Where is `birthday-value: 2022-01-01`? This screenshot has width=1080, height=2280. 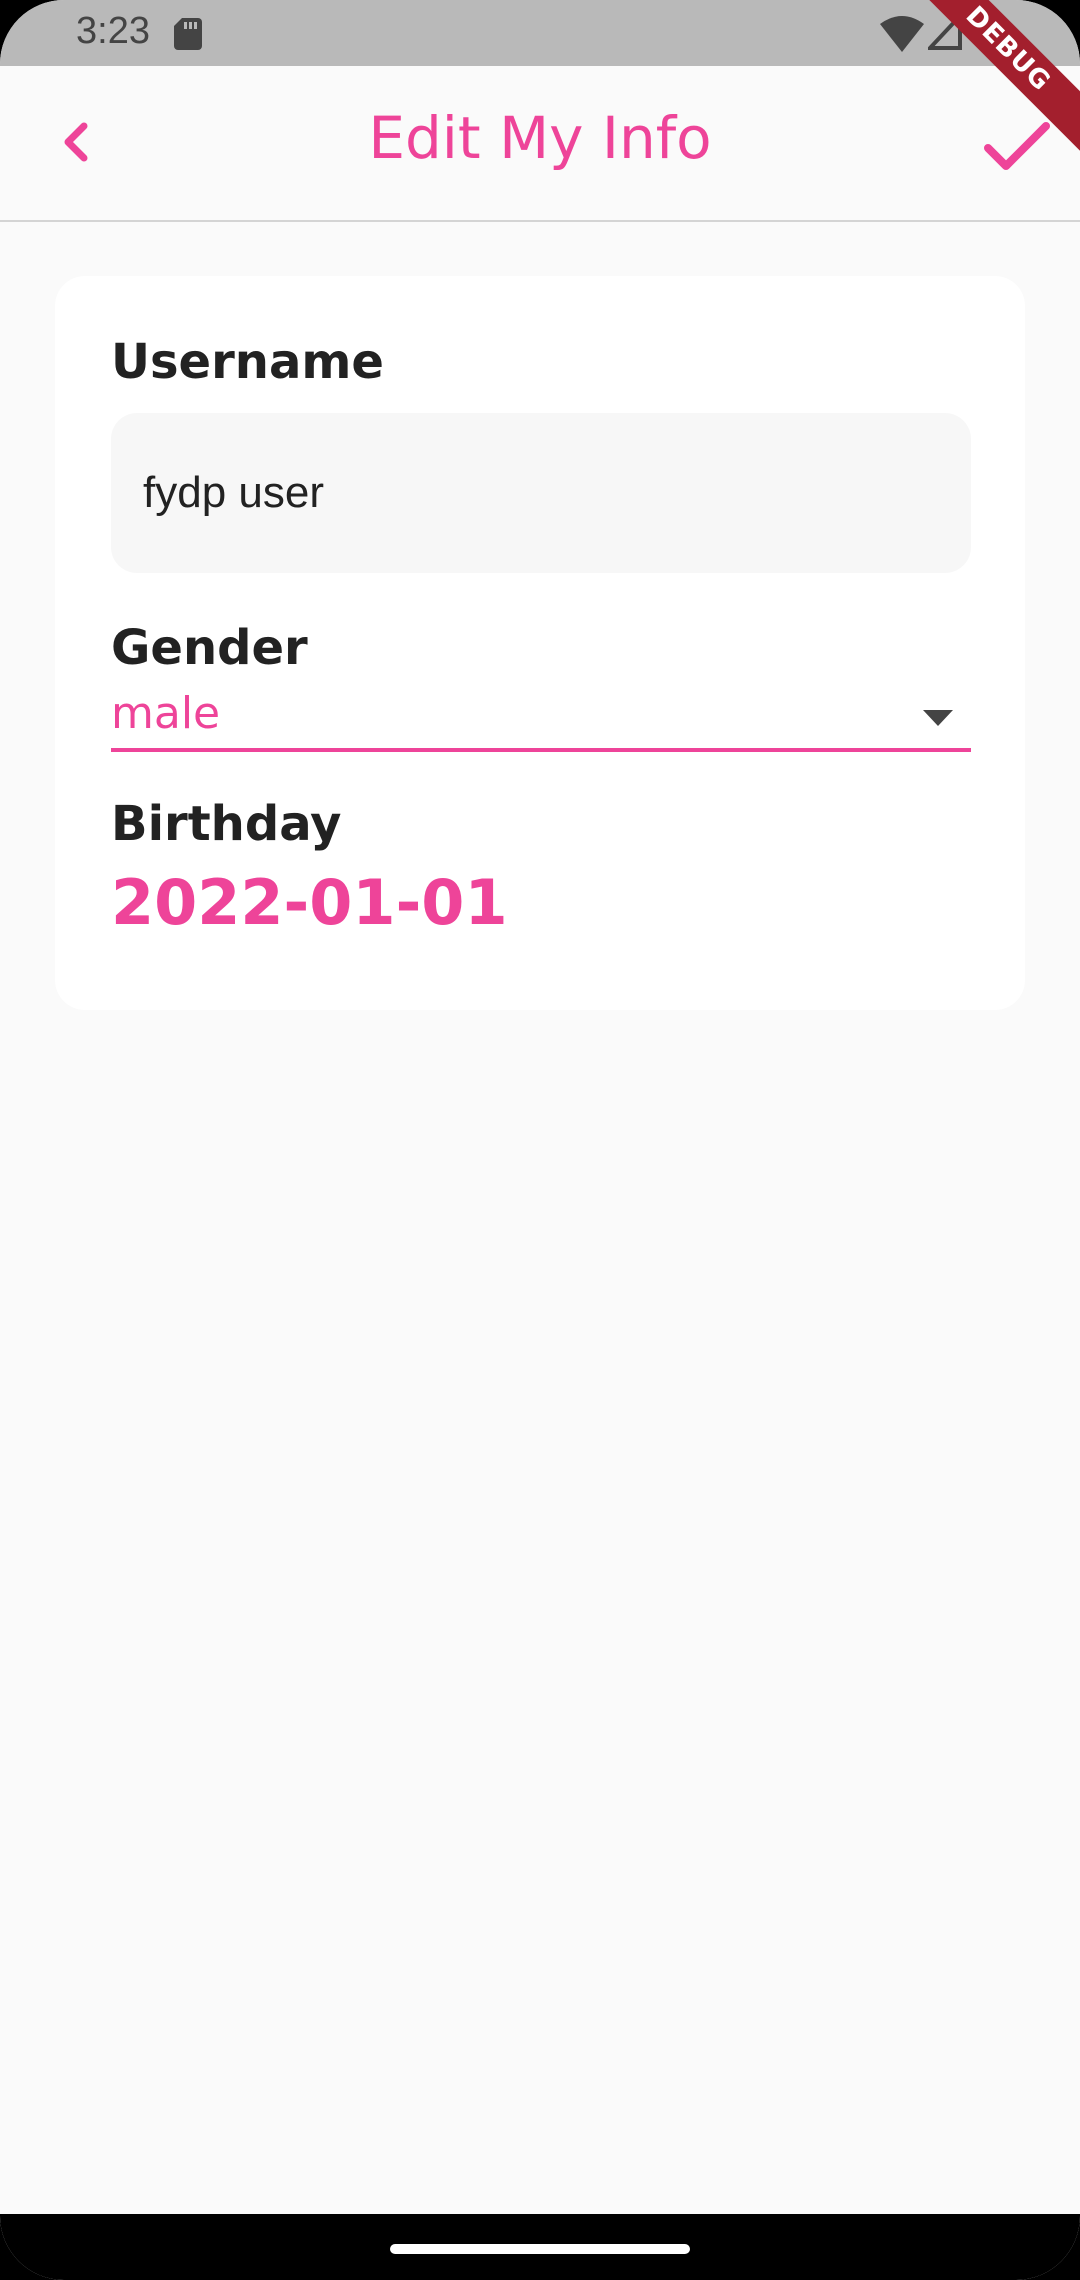 birthday-value: 2022-01-01 is located at coordinates (309, 902).